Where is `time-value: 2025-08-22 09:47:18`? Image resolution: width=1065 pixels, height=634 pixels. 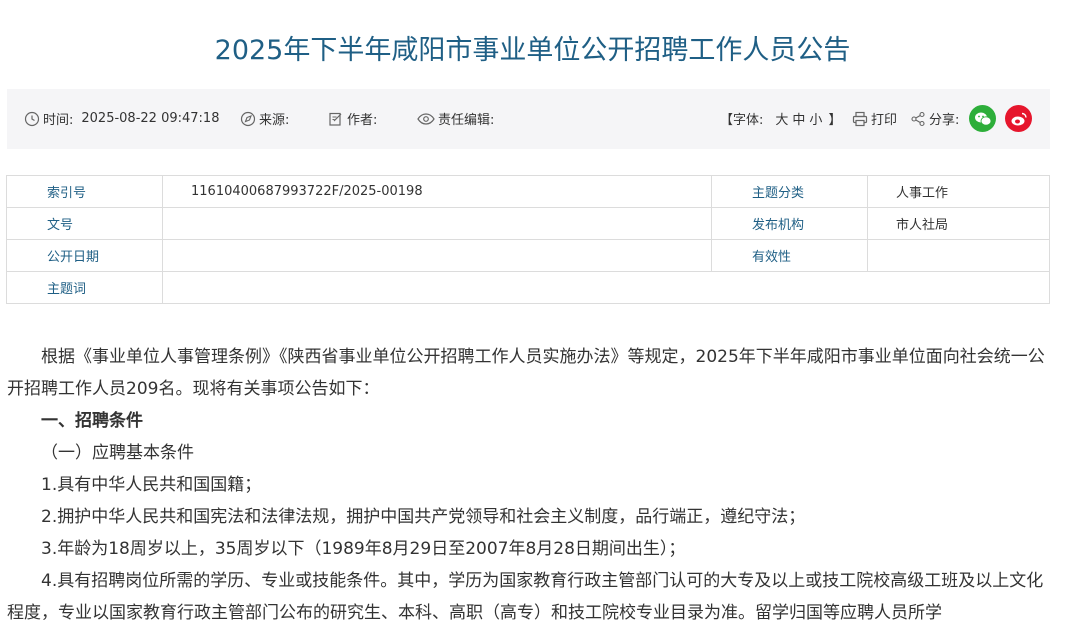
time-value: 2025-08-22 09:47:18 is located at coordinates (150, 118).